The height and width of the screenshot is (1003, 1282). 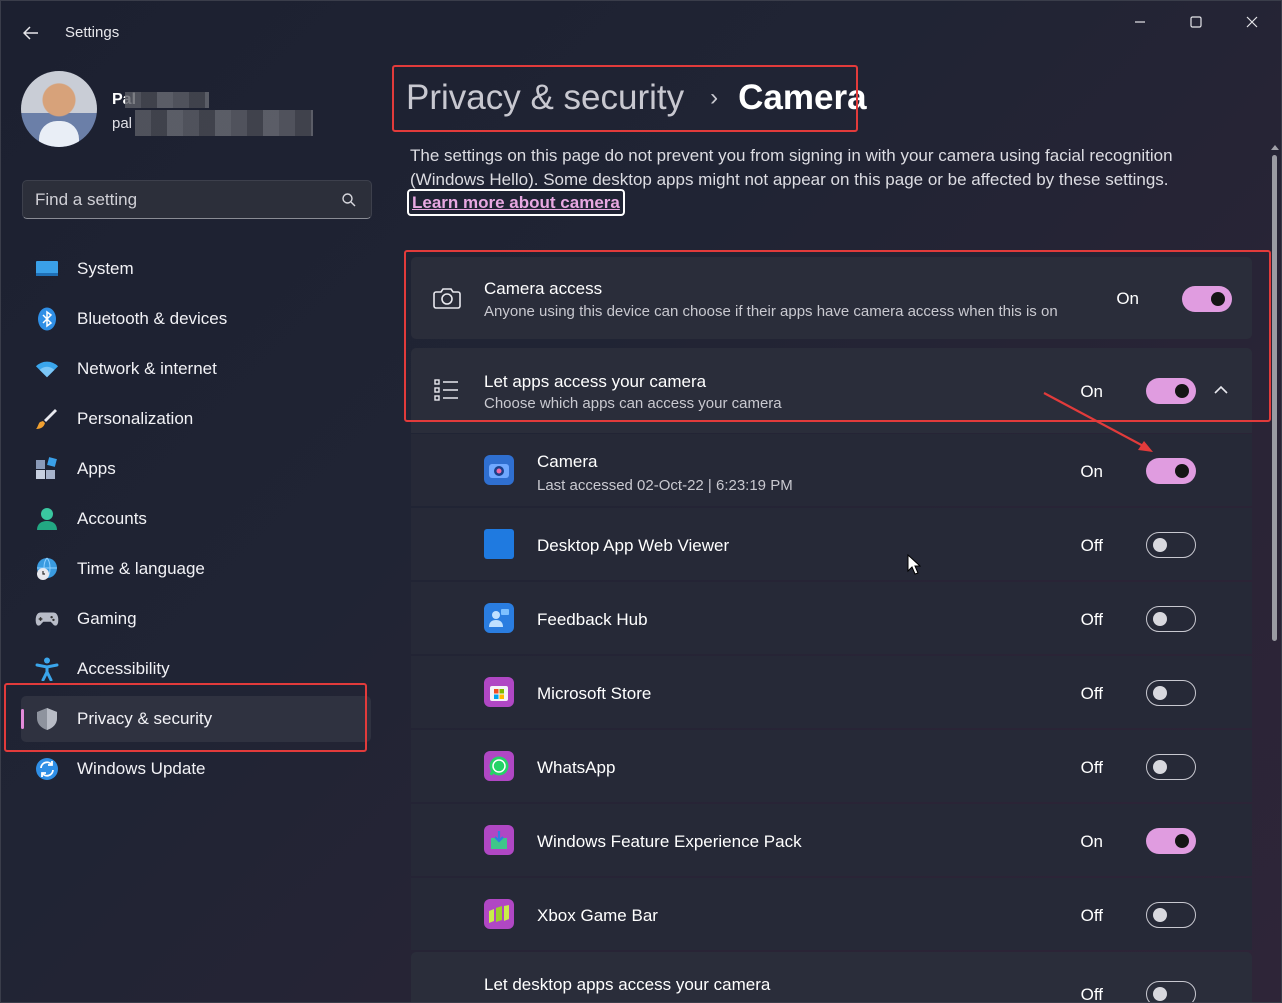 I want to click on back-arrow-icon, so click(x=30, y=33).